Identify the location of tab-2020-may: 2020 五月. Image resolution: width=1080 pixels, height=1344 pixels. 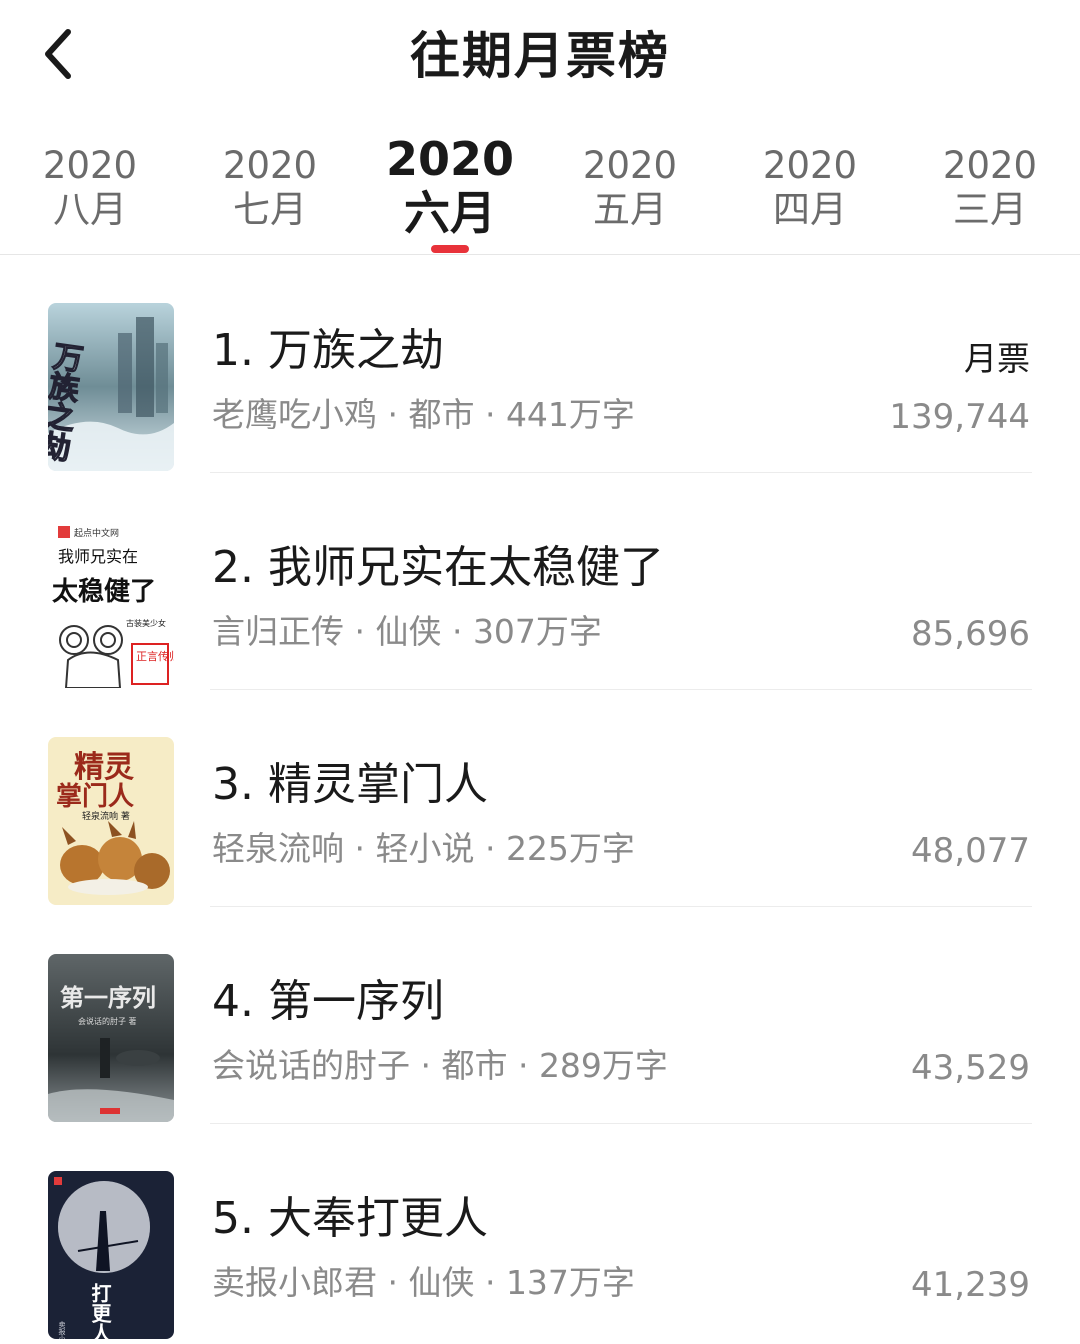
(630, 176).